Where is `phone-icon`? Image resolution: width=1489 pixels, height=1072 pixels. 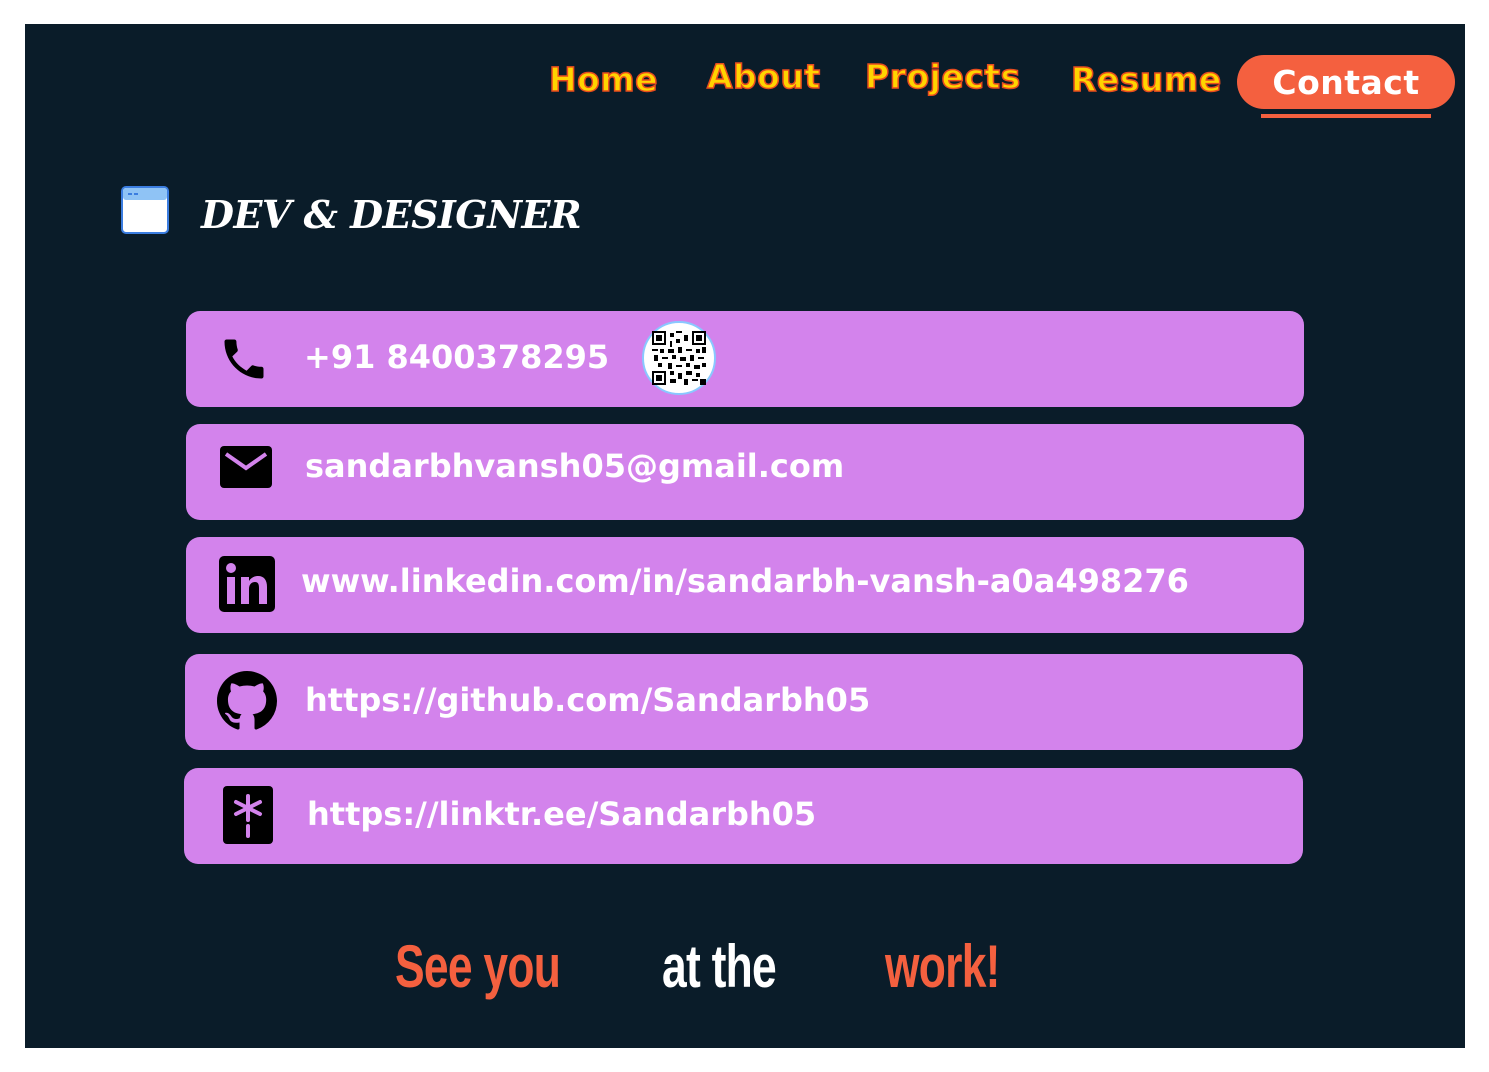 phone-icon is located at coordinates (244, 361).